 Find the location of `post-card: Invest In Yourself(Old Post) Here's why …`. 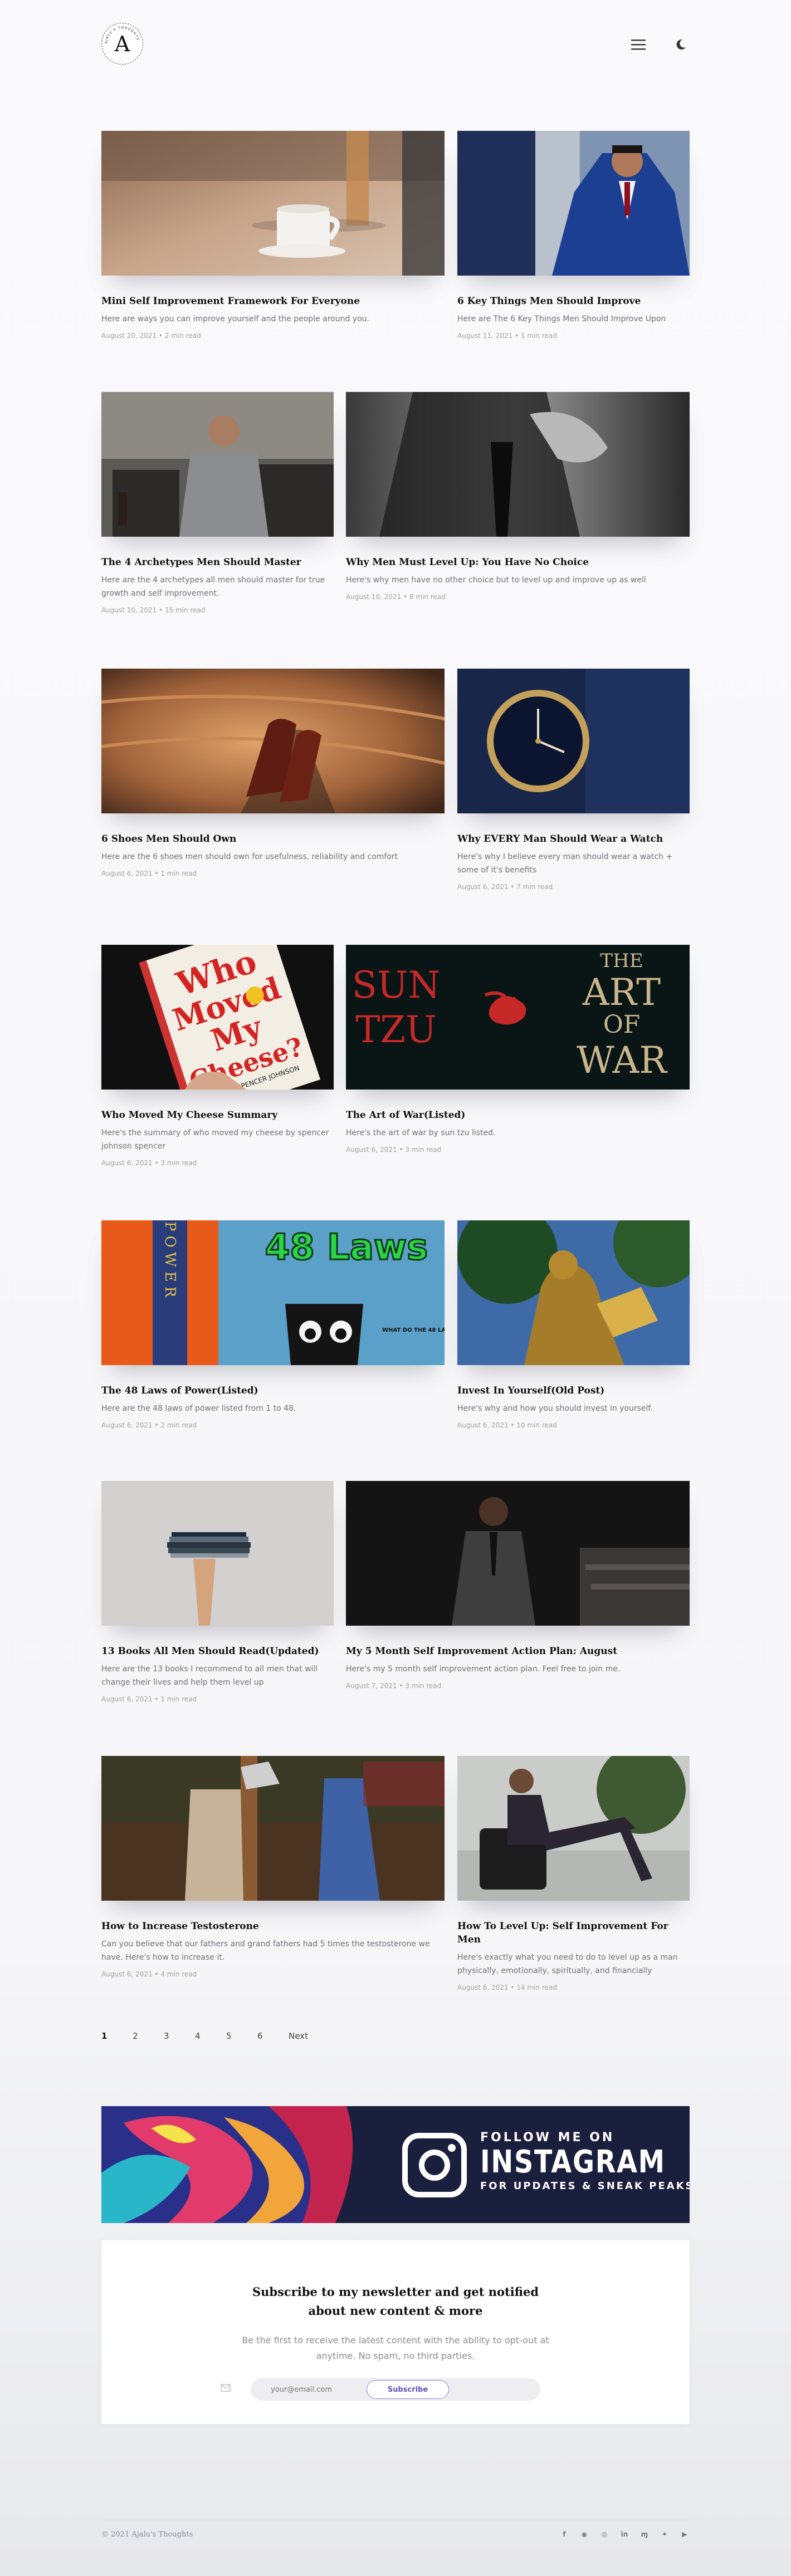

post-card: Invest In Yourself(Old Post) Here's why … is located at coordinates (574, 1326).